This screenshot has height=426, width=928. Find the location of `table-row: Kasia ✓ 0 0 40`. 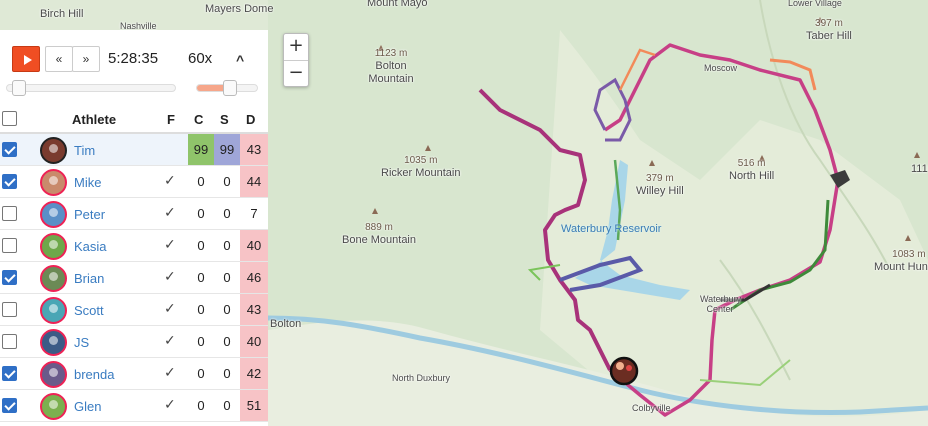

table-row: Kasia ✓ 0 0 40 is located at coordinates (134, 246).